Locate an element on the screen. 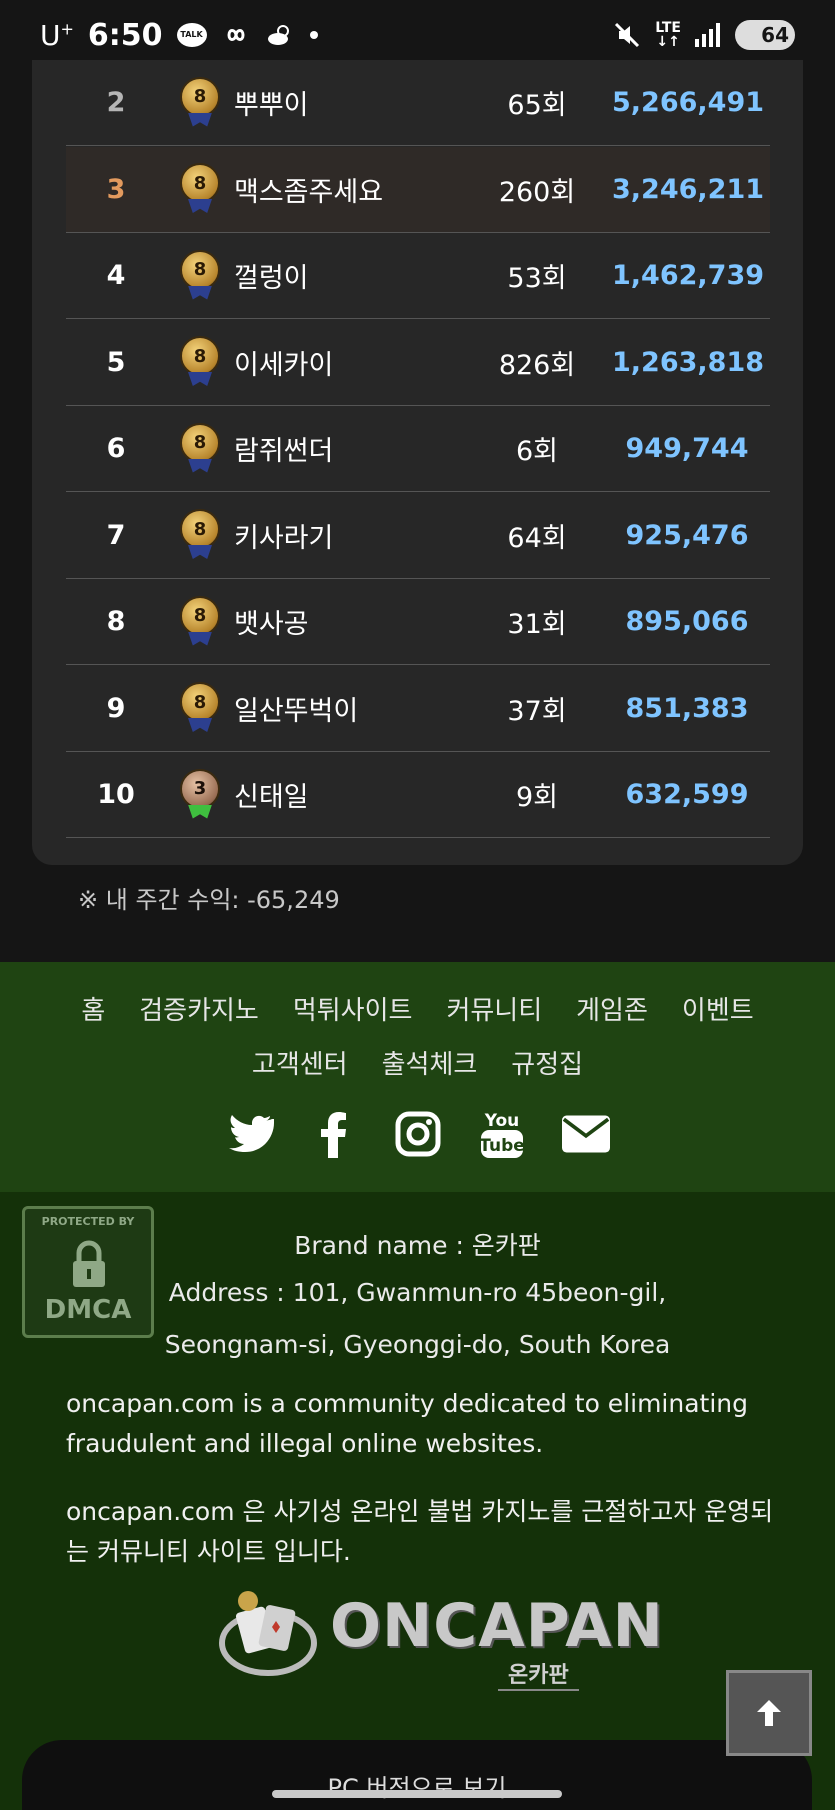 Image resolution: width=835 pixels, height=1810 pixels. rank-number: 8 is located at coordinates (116, 621).